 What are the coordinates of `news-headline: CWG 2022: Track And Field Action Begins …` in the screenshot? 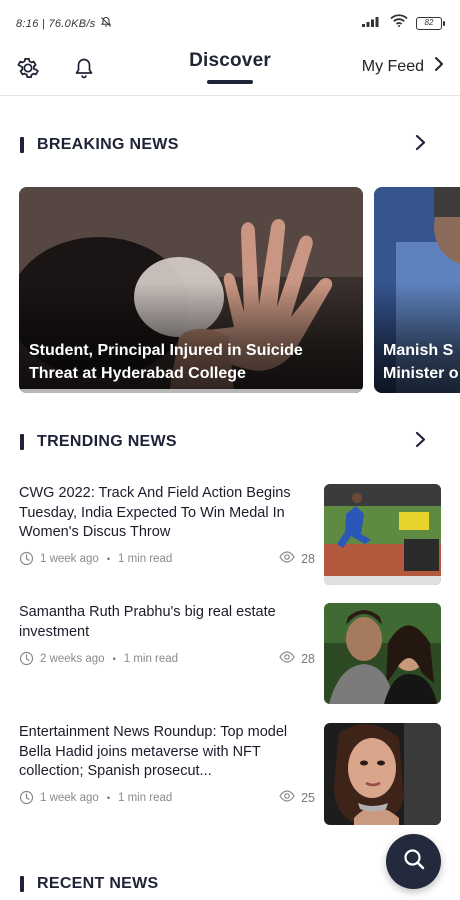 It's located at (155, 512).